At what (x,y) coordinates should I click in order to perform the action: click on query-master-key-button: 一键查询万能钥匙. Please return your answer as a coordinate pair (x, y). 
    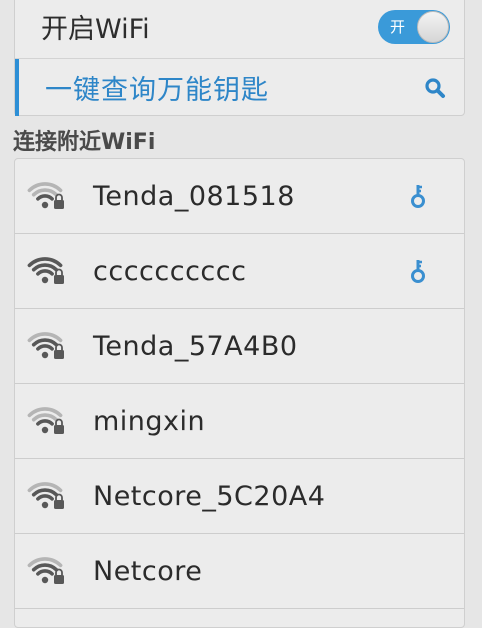
    Looking at the image, I should click on (239, 87).